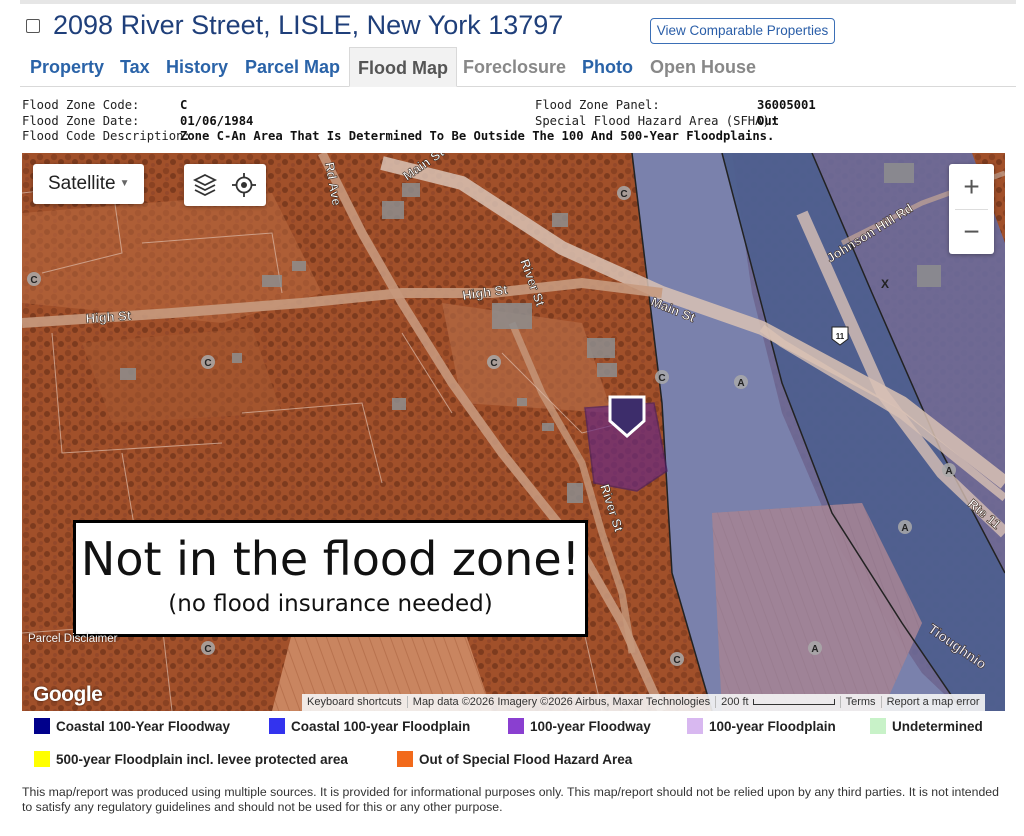 The height and width of the screenshot is (836, 1024). Describe the element at coordinates (703, 67) in the screenshot. I see `tab-open-house: Open House` at that location.